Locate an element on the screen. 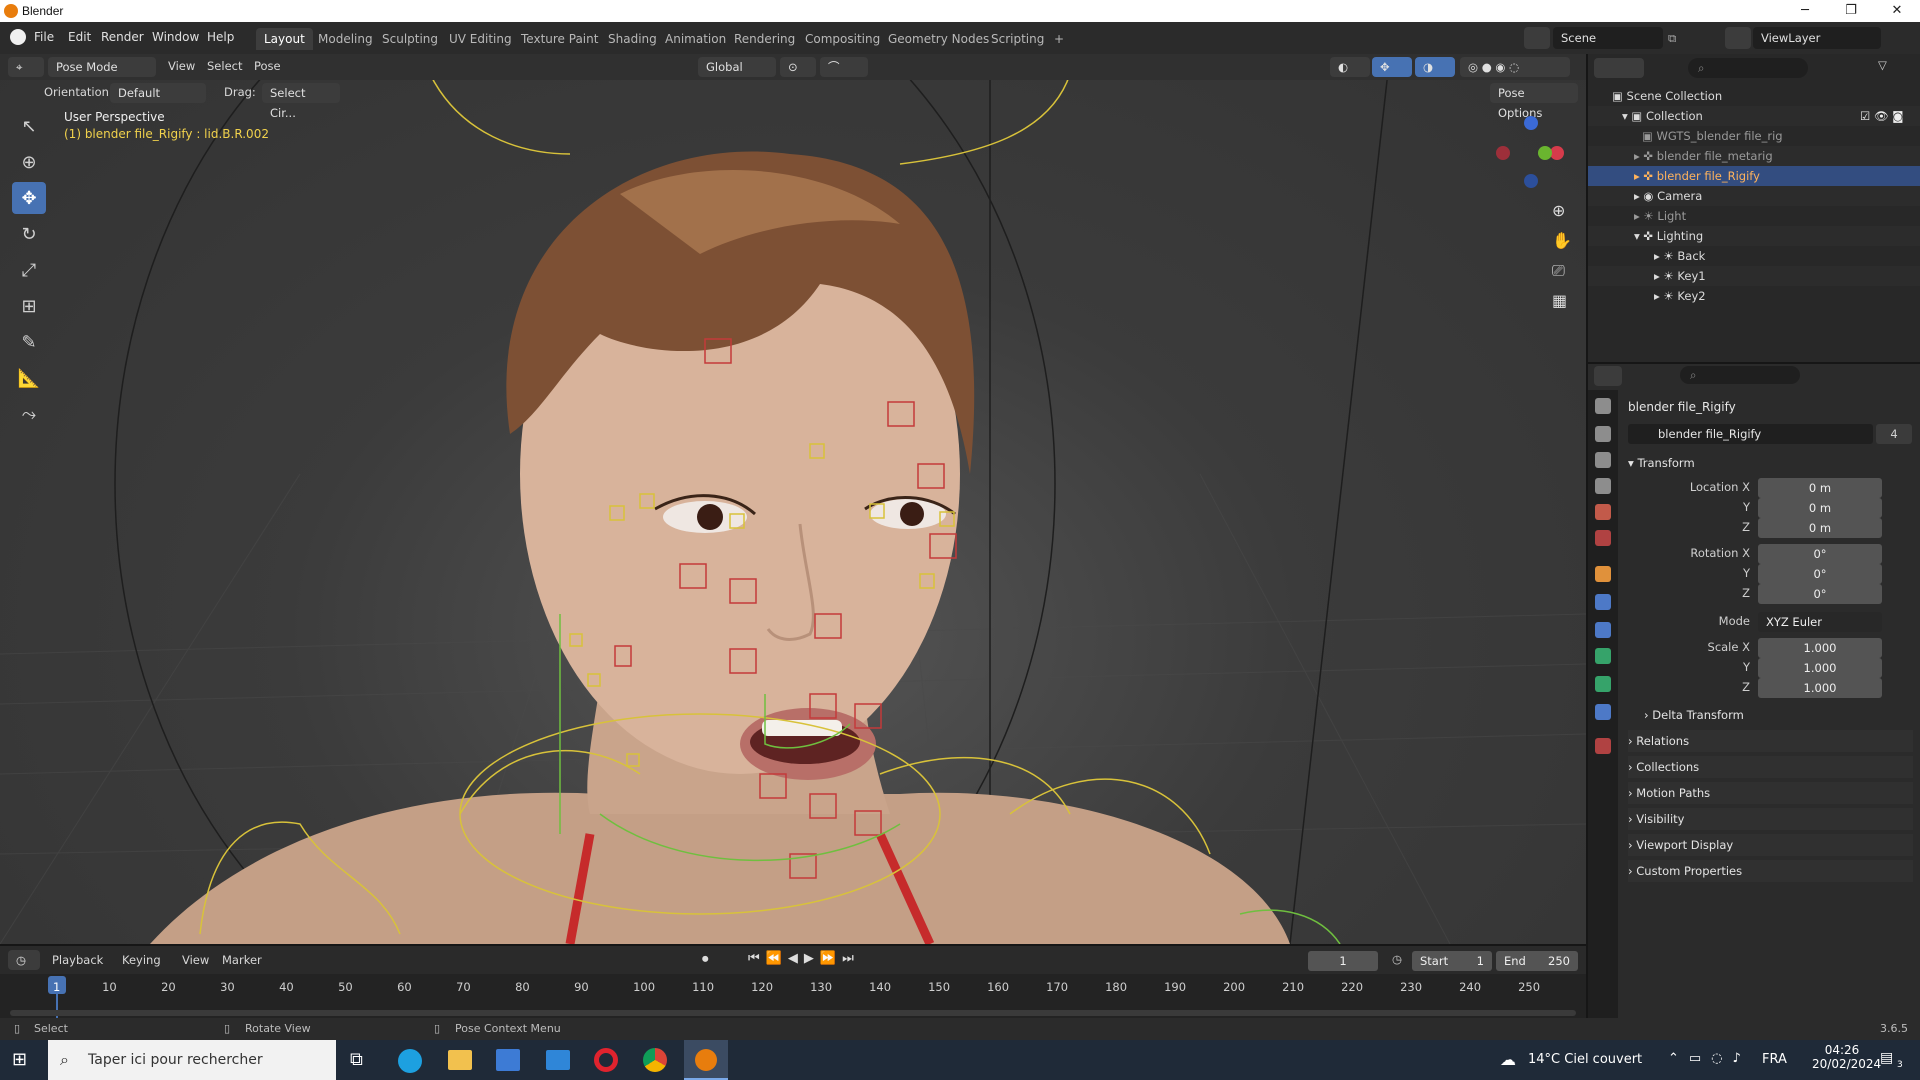 The width and height of the screenshot is (1920, 1080). pan-hand-icon: ✋ is located at coordinates (1562, 241).